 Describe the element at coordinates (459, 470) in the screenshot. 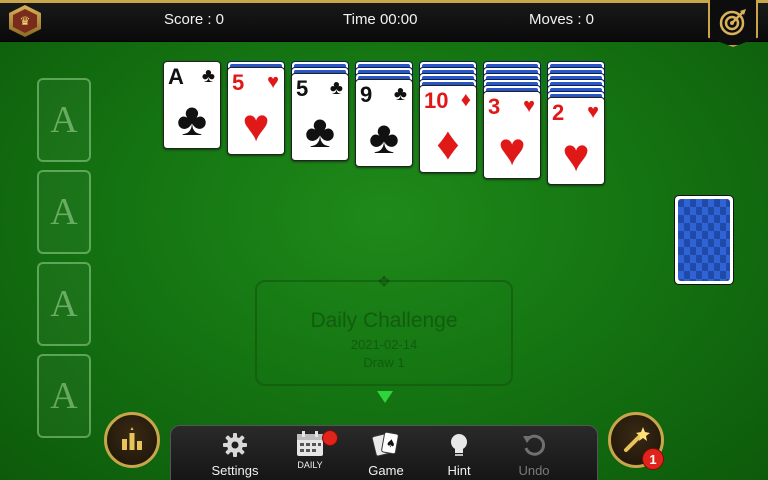

I see `hint-label: Hint` at that location.